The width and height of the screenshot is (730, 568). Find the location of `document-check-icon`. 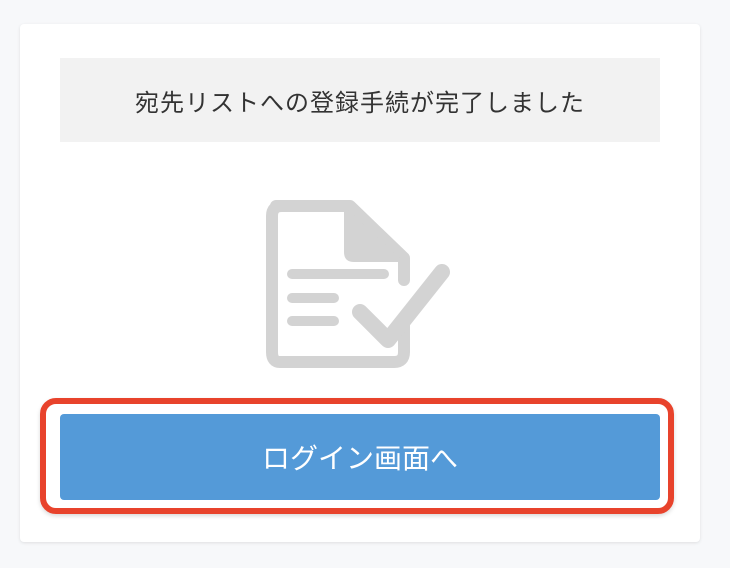

document-check-icon is located at coordinates (358, 284).